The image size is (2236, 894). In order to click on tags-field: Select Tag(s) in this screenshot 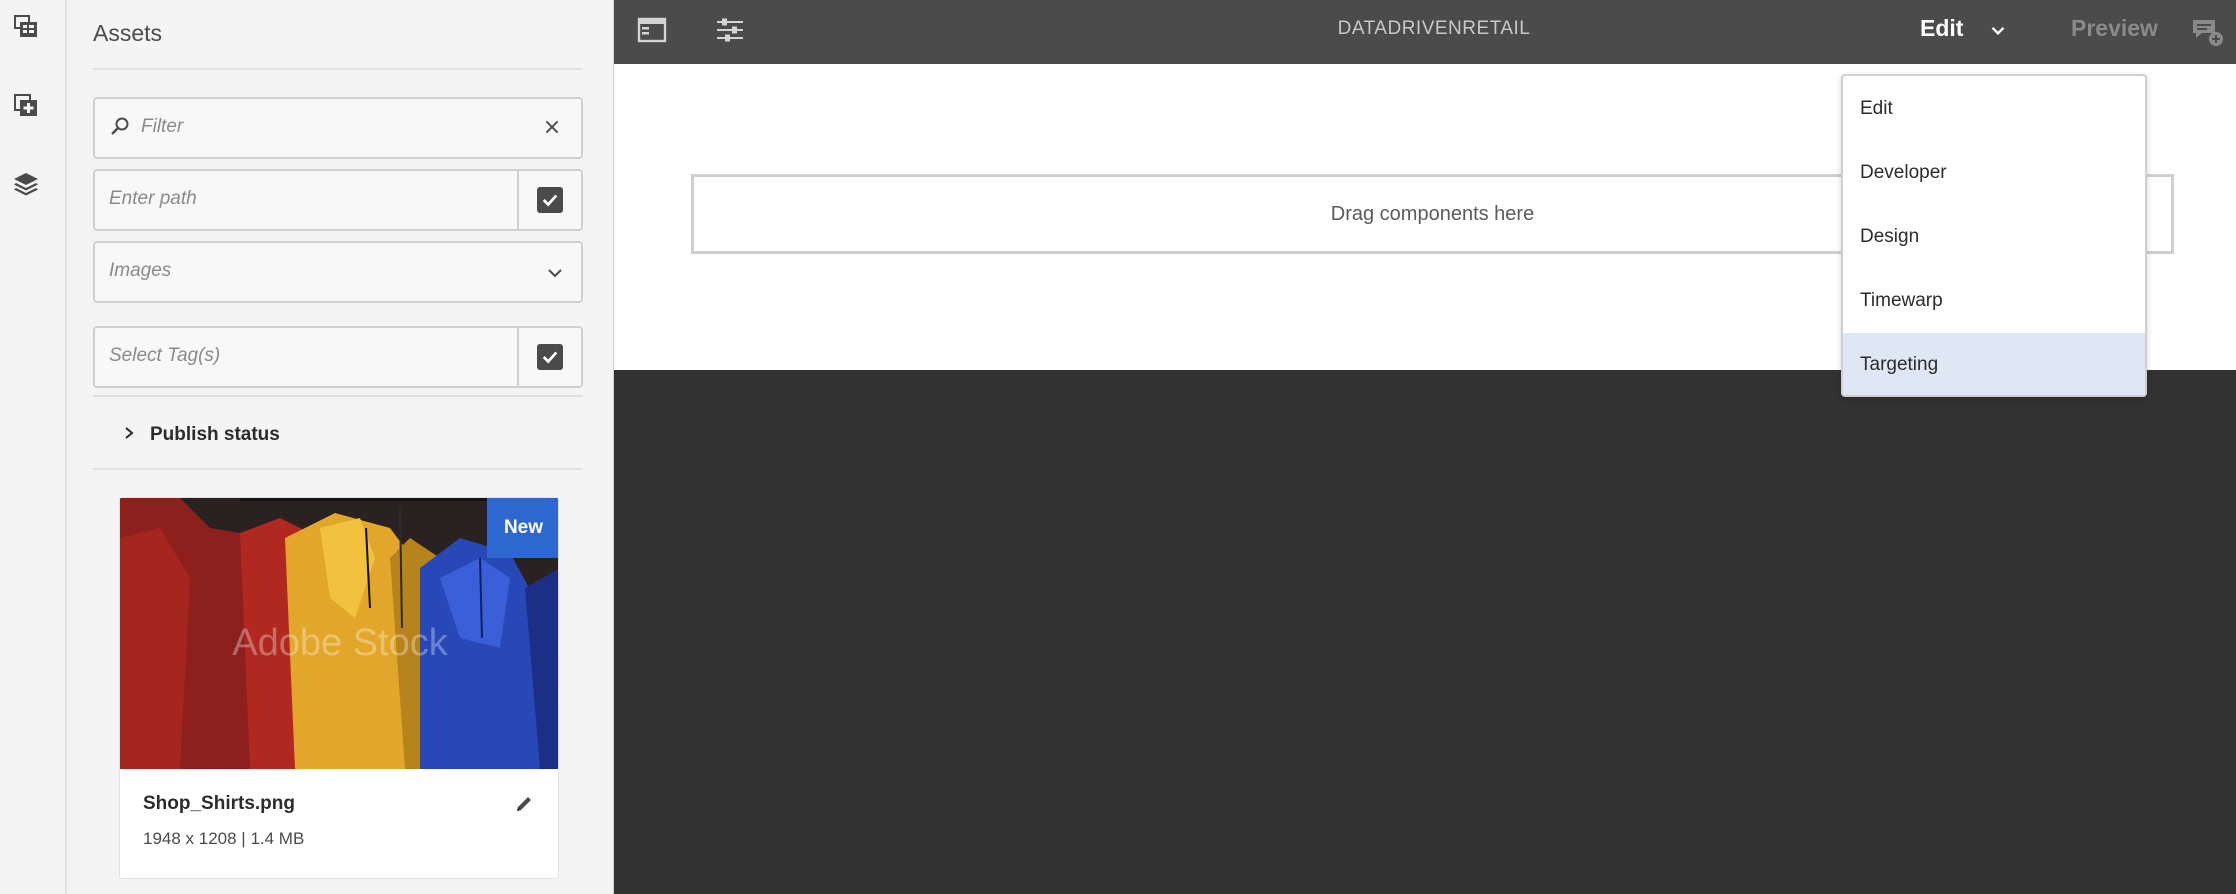, I will do `click(338, 357)`.